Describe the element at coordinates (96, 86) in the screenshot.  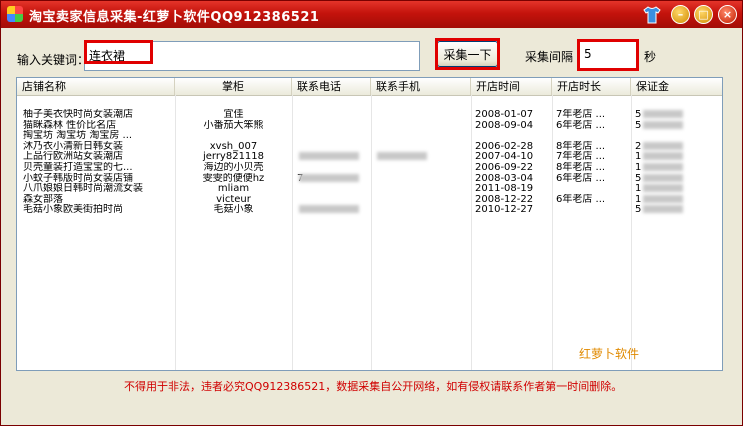
I see `column-header-shop: 店铺名称` at that location.